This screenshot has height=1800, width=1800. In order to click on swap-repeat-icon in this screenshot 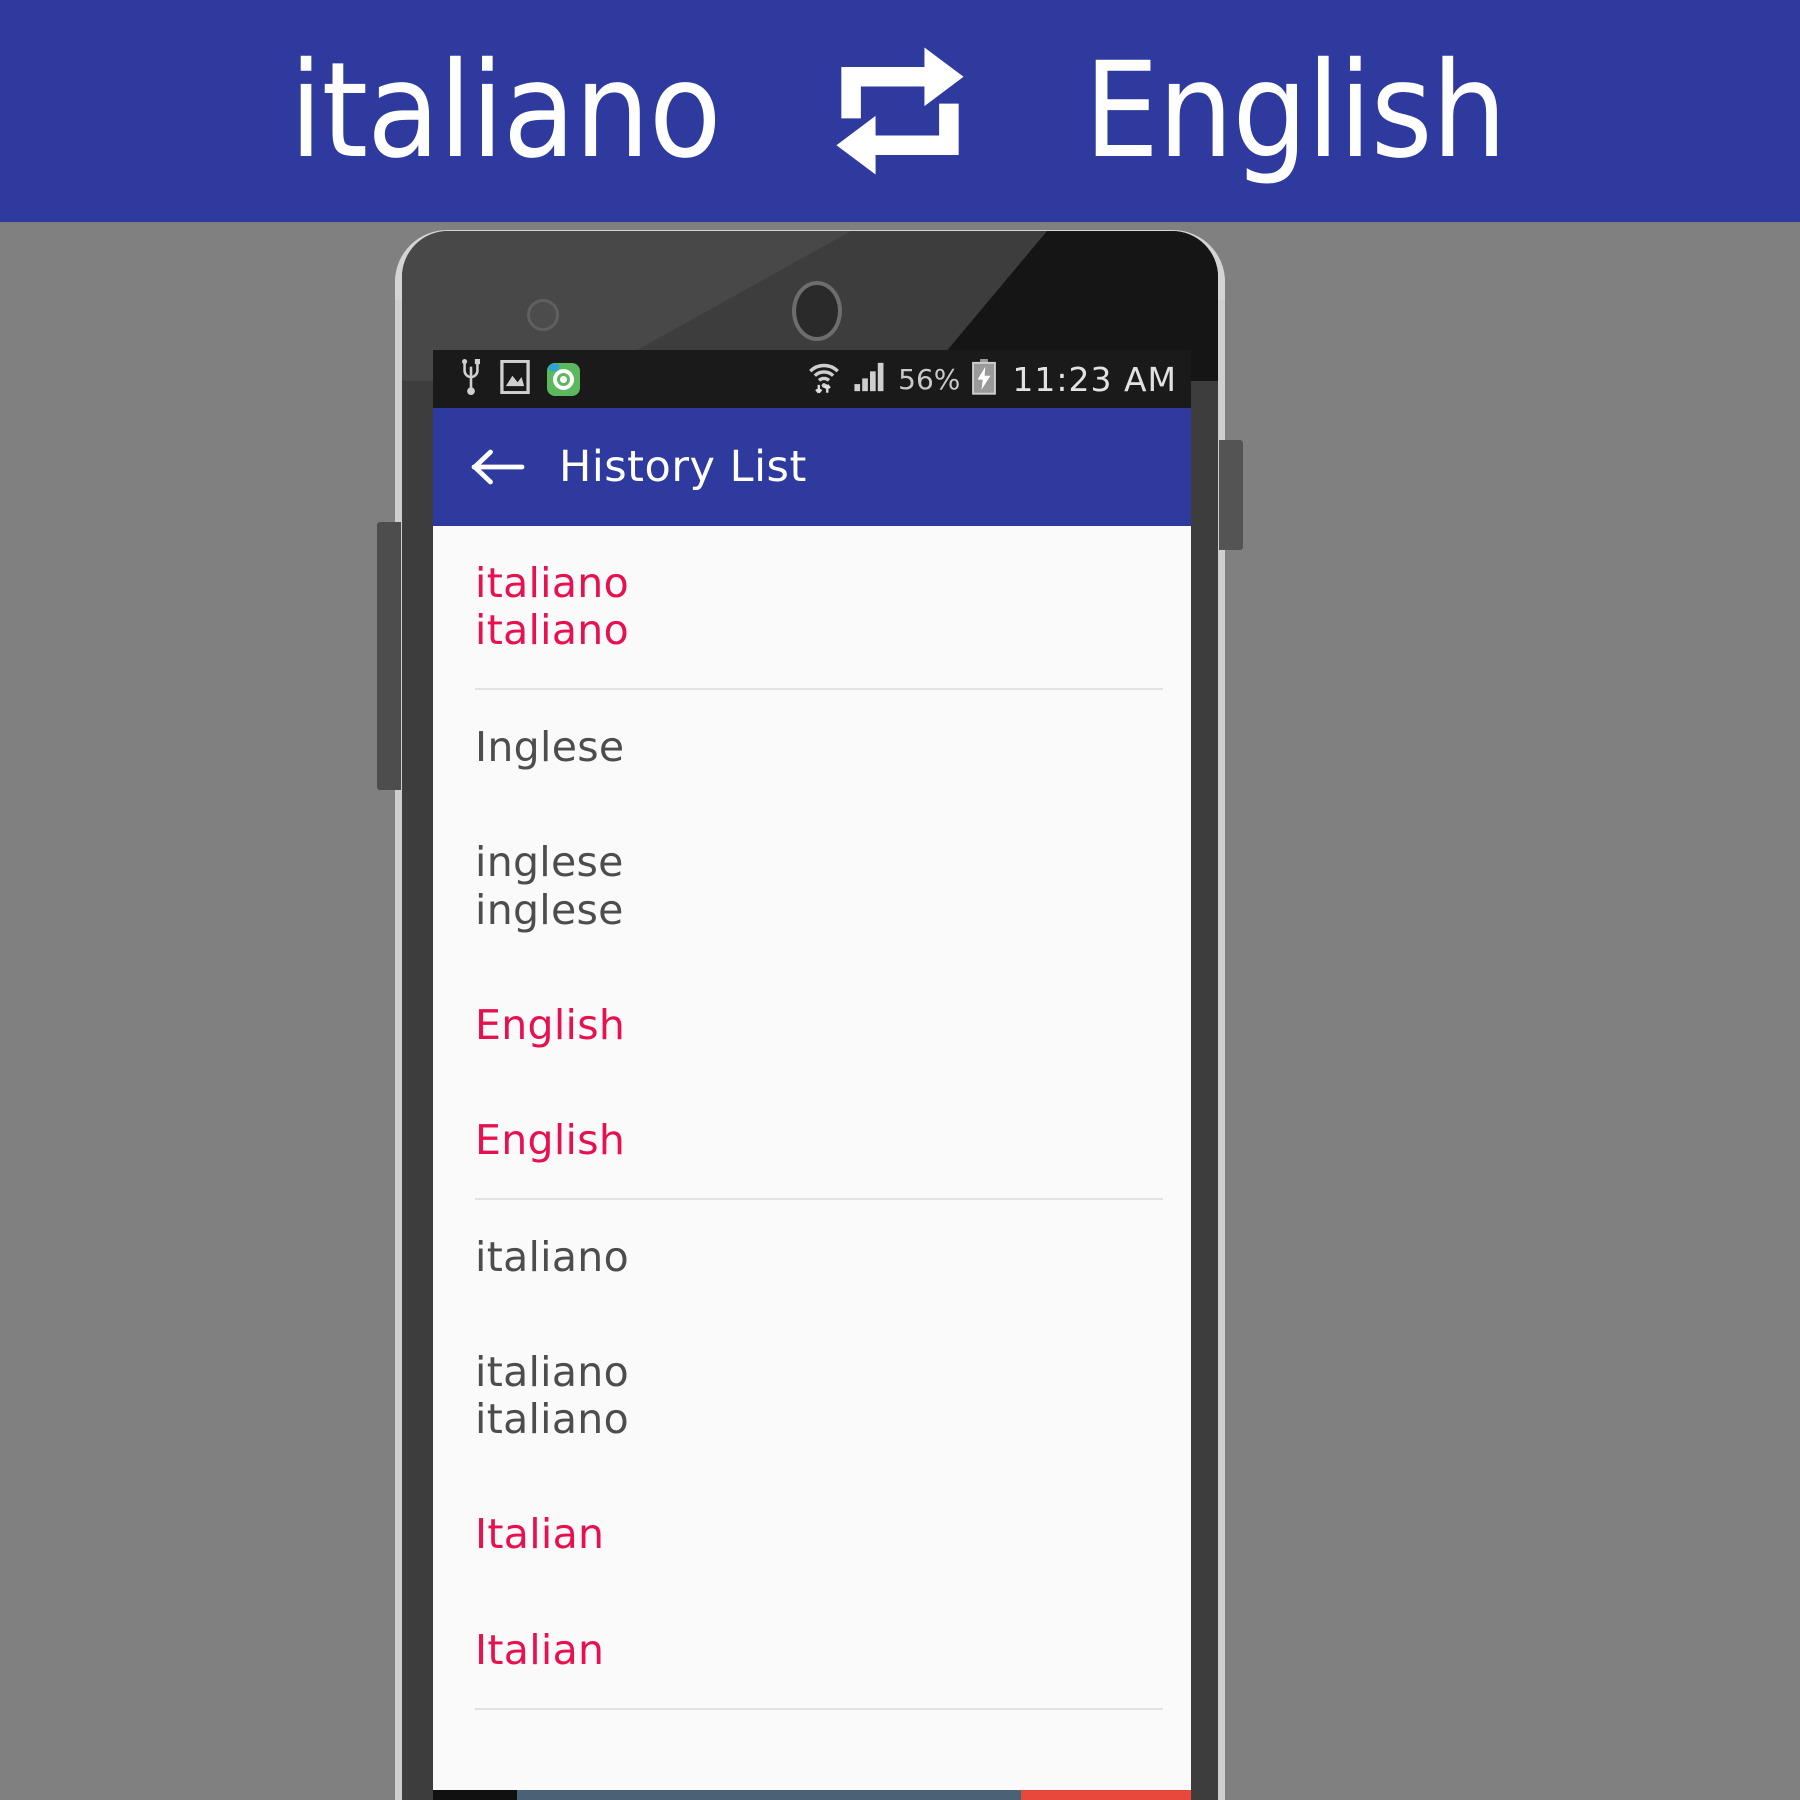, I will do `click(900, 111)`.